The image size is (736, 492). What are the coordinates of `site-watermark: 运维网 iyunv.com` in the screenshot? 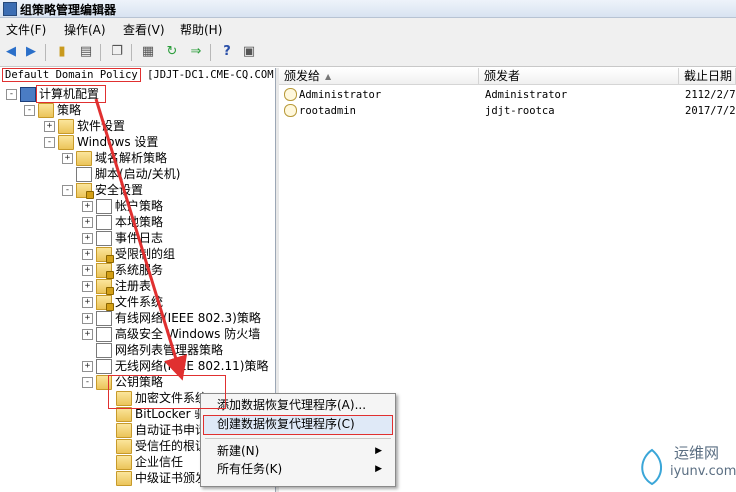 It's located at (684, 463).